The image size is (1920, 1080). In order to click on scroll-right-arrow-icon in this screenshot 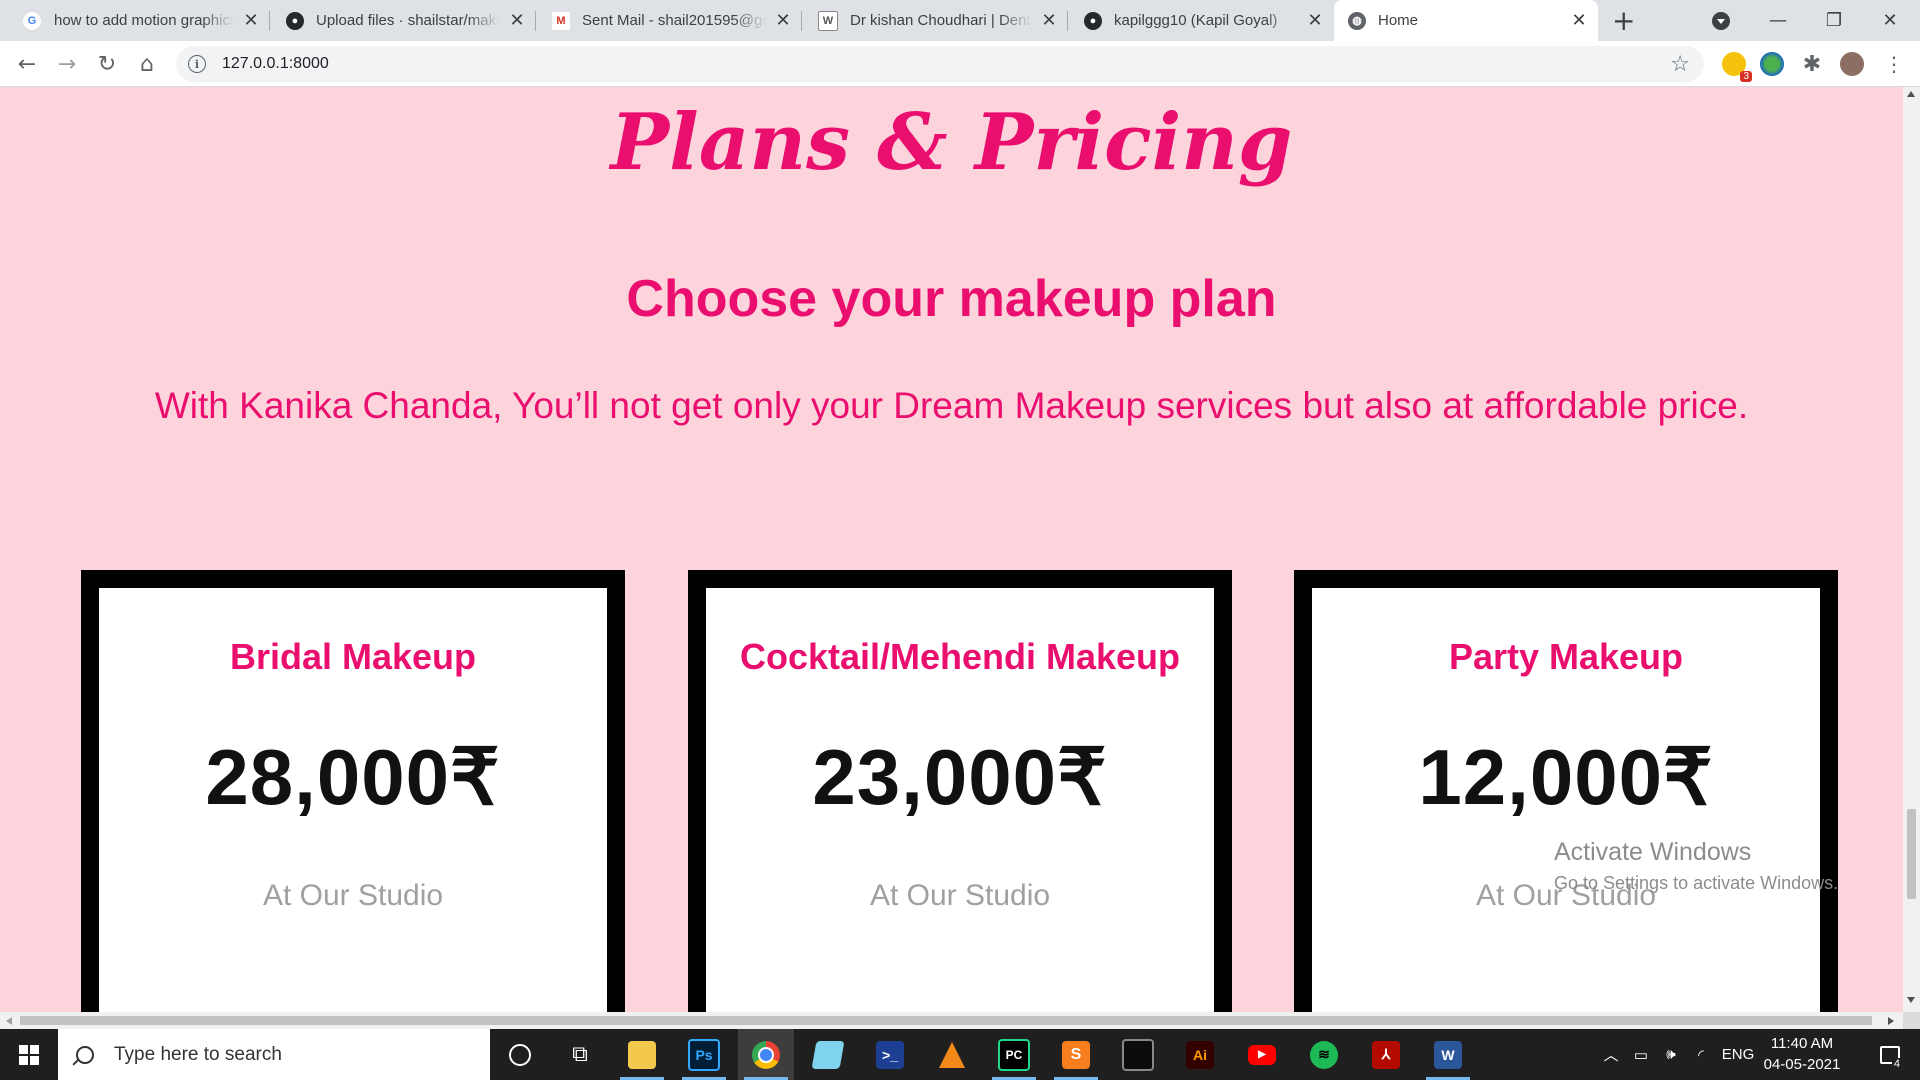, I will do `click(1891, 1021)`.